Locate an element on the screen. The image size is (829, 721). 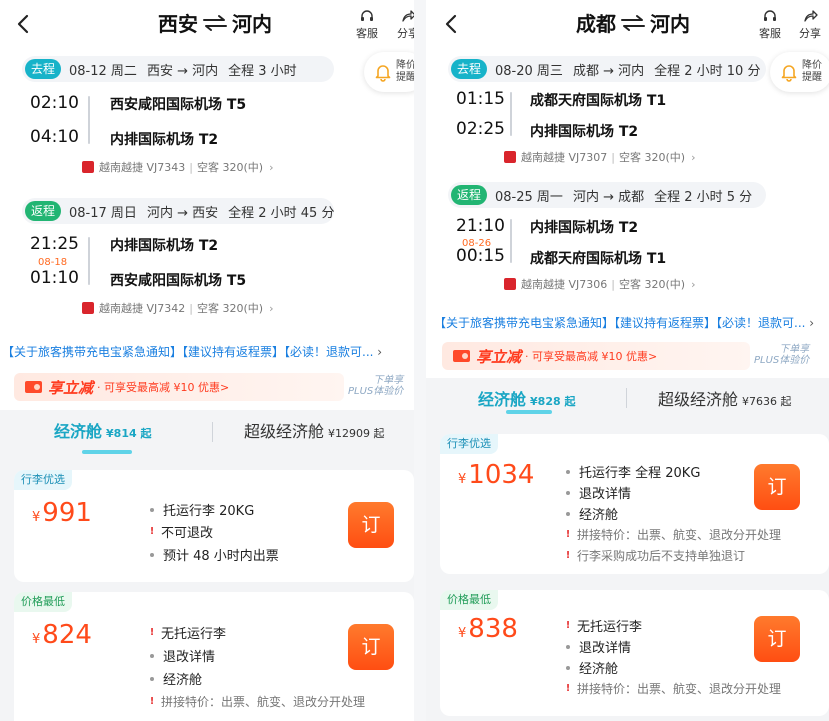
chevron-right-icon: › is located at coordinates (271, 167).